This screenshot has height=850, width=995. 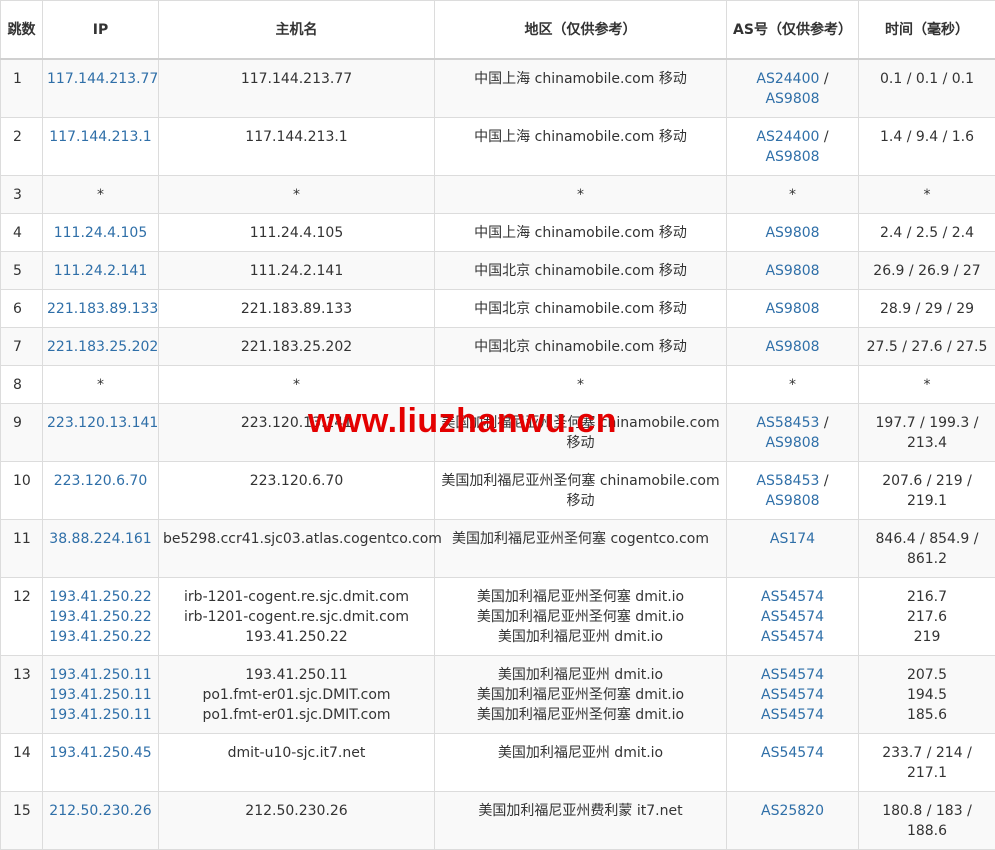 What do you see at coordinates (927, 491) in the screenshot?
I see `time-text: 207.6 / 219 / 219.1` at bounding box center [927, 491].